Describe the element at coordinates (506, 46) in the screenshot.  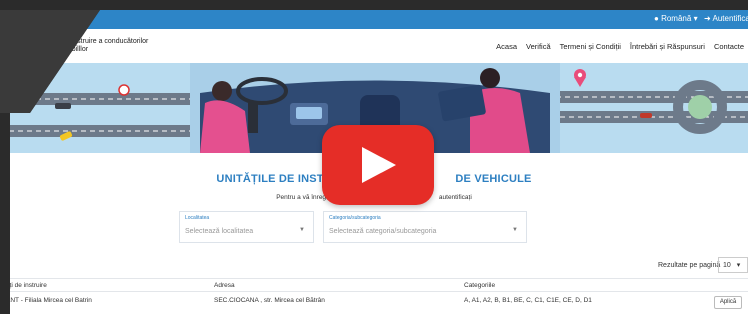
I see `nav-acasa: Acasa` at that location.